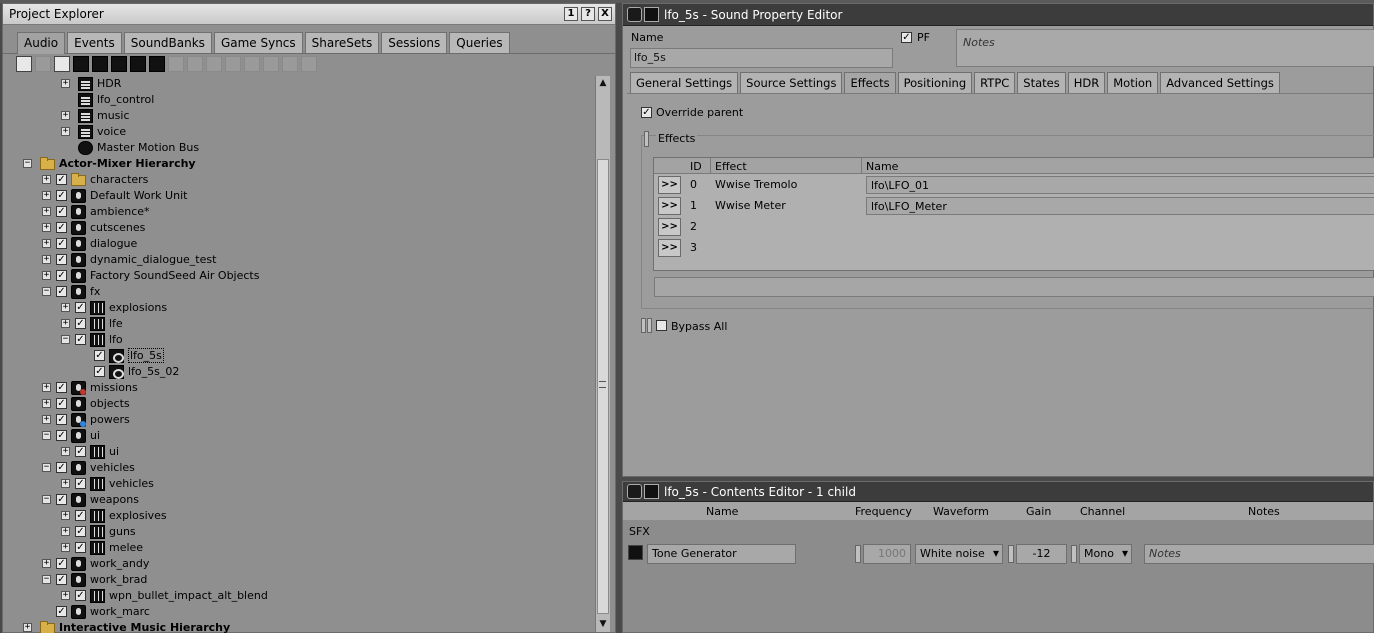  I want to click on tab-audio: Audio, so click(41, 43).